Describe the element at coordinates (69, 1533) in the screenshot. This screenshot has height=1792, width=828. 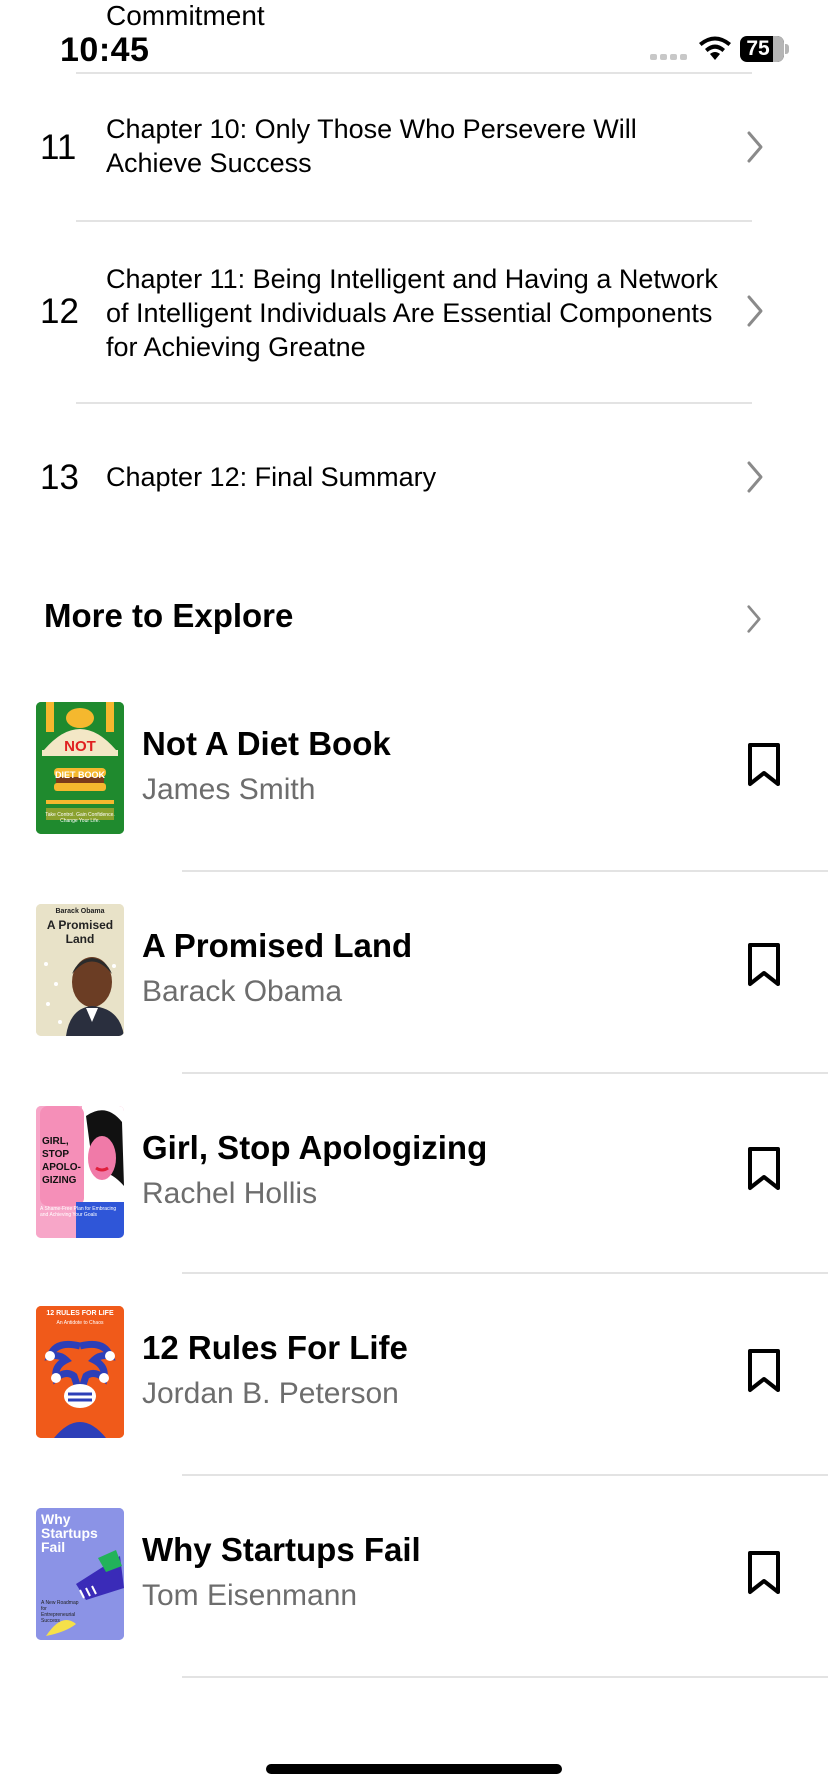
I see `cover-title-2: Startups` at that location.